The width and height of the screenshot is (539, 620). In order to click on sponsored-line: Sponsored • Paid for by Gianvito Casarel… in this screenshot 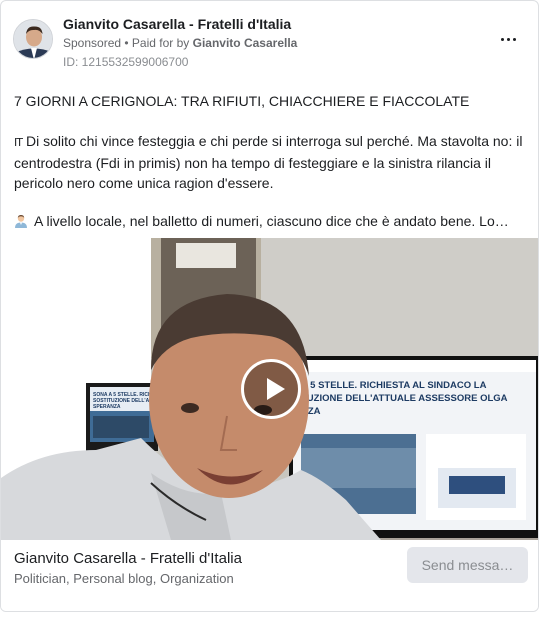, I will do `click(180, 43)`.